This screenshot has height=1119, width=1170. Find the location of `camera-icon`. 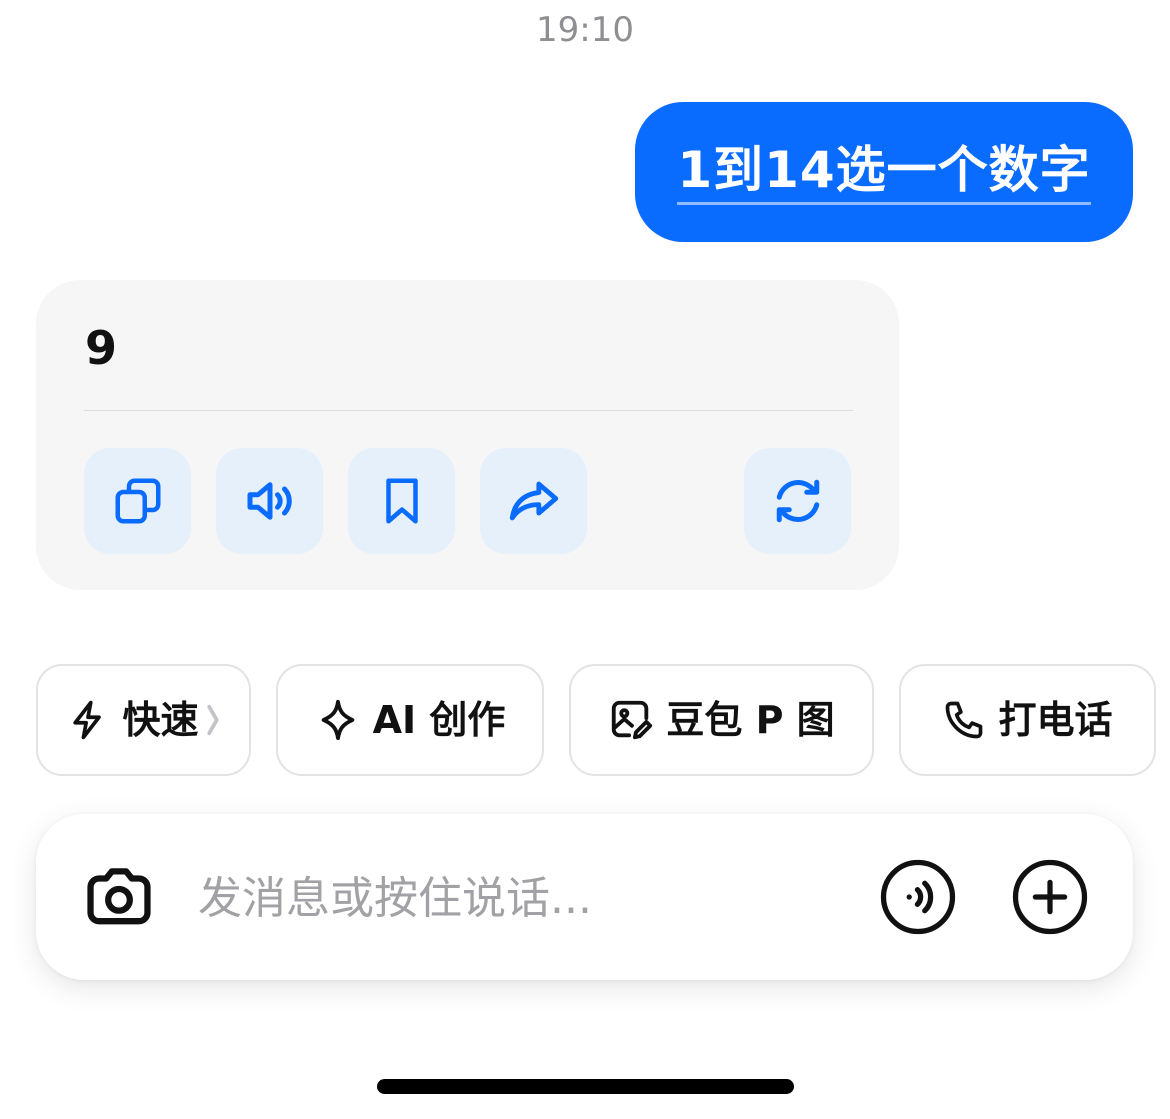

camera-icon is located at coordinates (119, 896).